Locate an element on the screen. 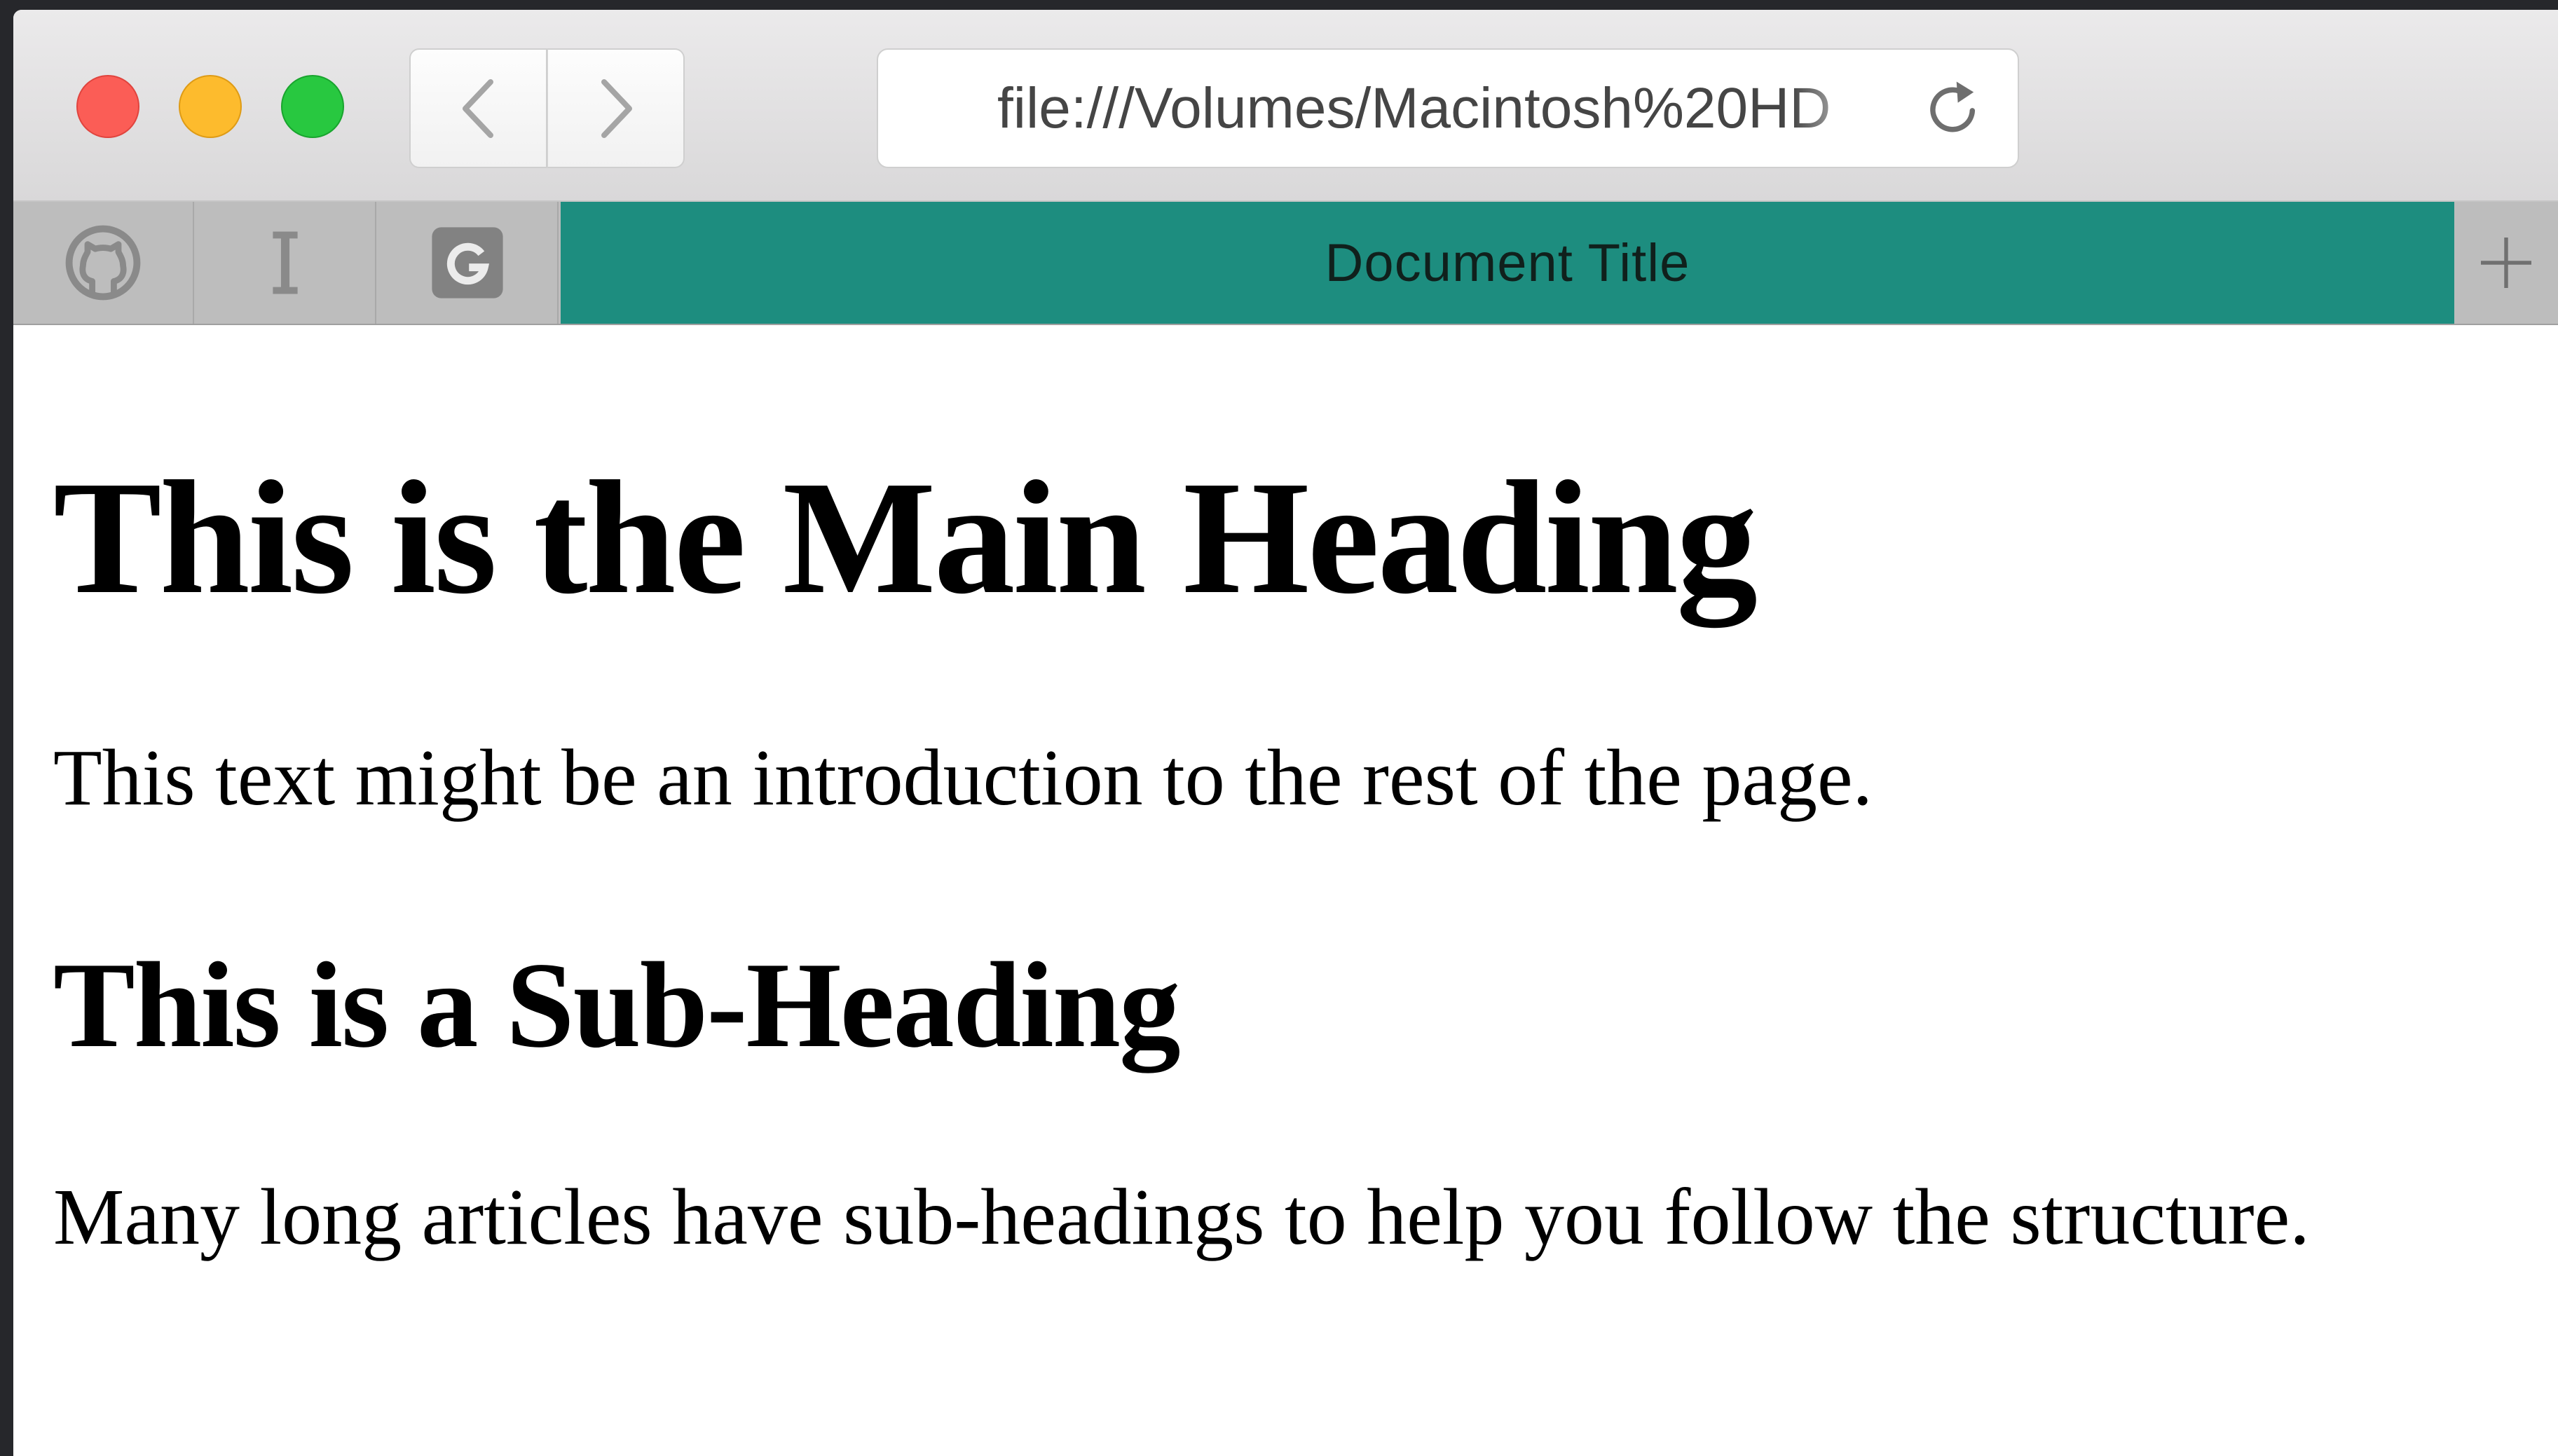 The image size is (2558, 1456). forward-button is located at coordinates (616, 108).